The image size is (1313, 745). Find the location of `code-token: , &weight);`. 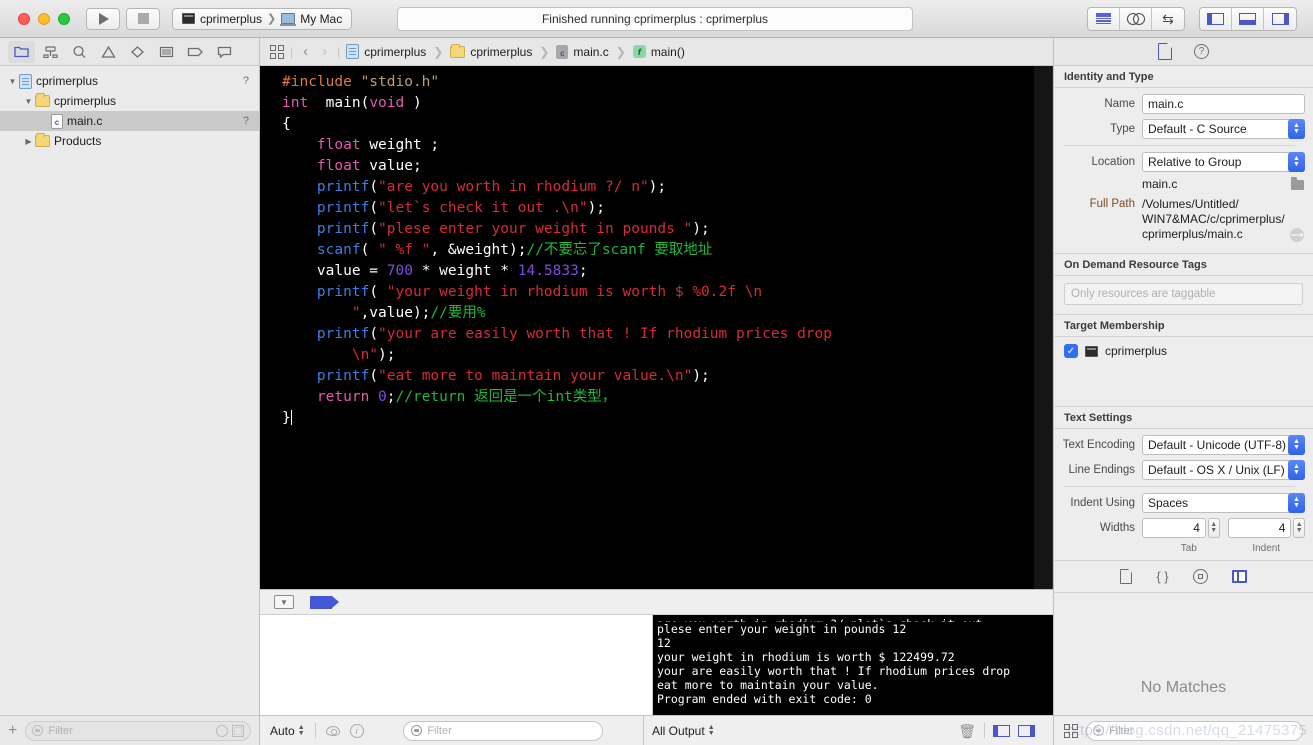

code-token: , &weight); is located at coordinates (478, 250).